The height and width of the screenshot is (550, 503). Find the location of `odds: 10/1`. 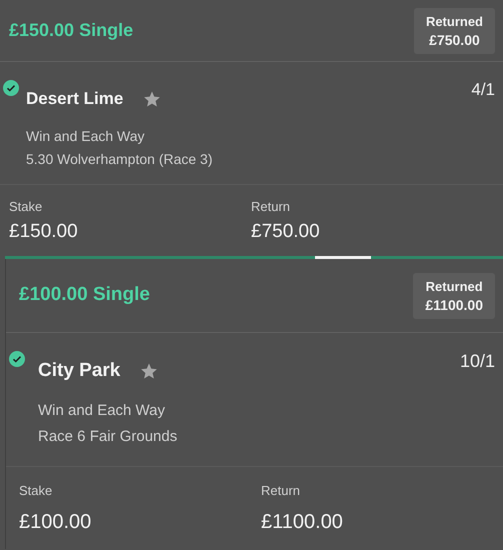

odds: 10/1 is located at coordinates (477, 361).